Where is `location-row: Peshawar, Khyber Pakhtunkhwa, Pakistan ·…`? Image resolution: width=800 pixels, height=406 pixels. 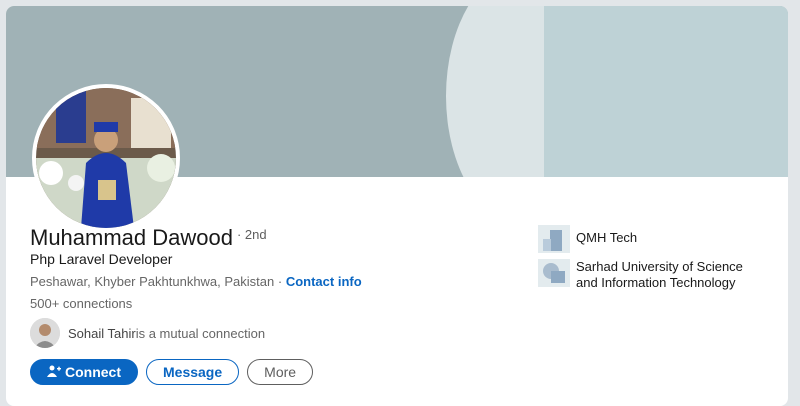
location-row: Peshawar, Khyber Pakhtunkhwa, Pakistan ·… is located at coordinates (196, 281).